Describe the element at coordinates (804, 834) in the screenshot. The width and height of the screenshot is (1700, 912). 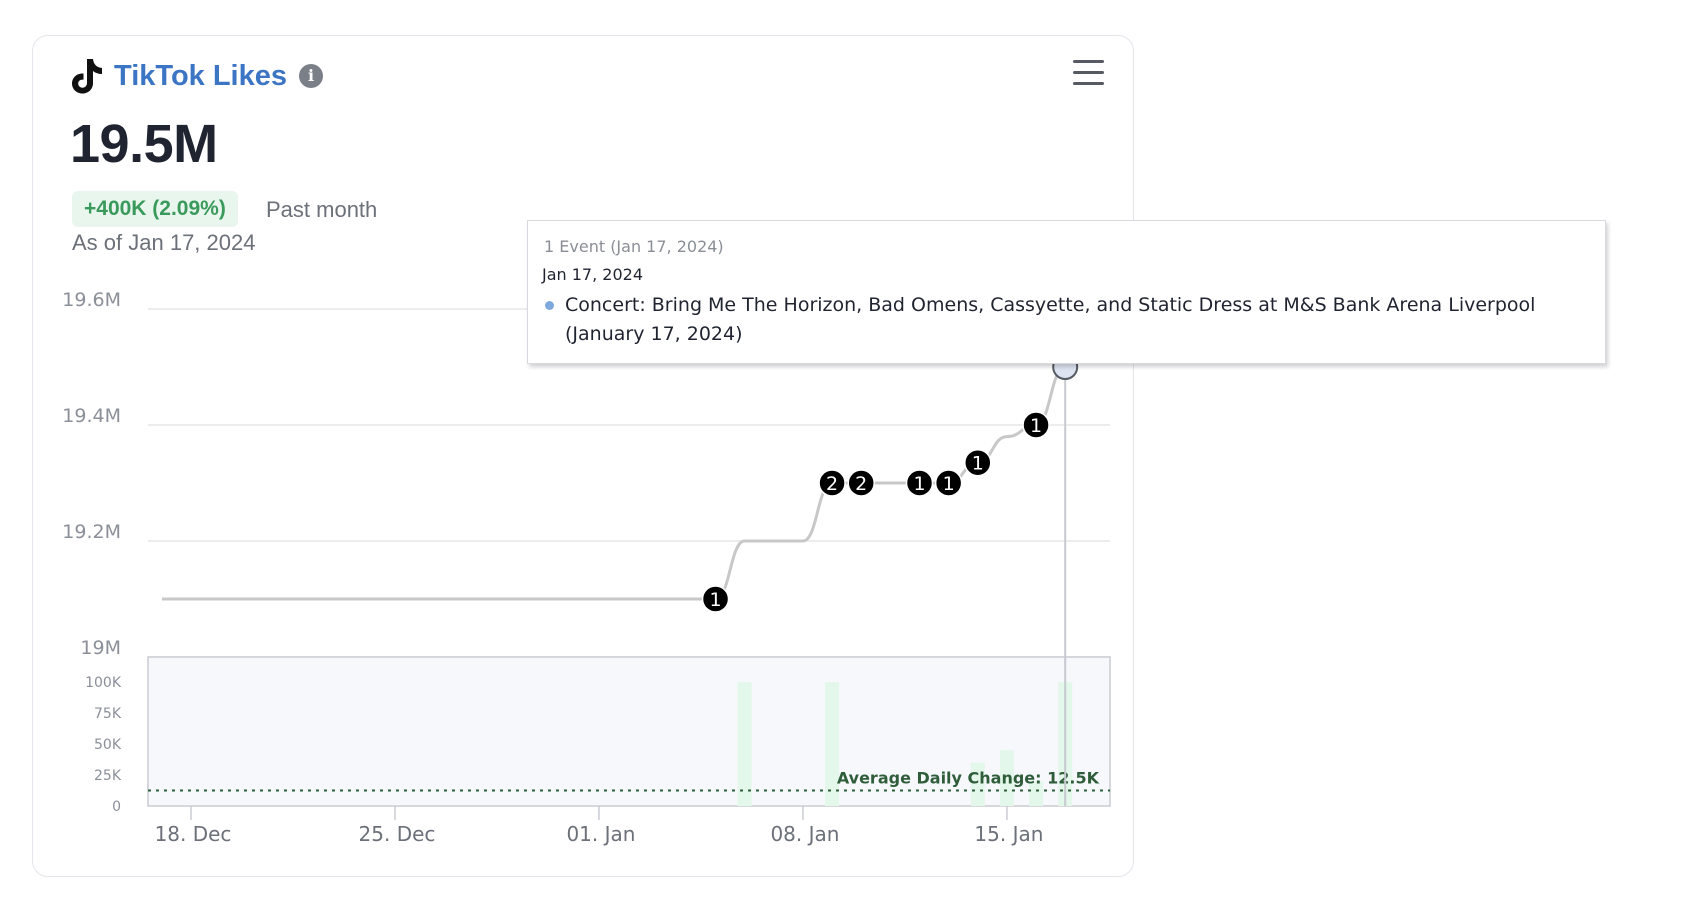
I see `x-tick-label: 08. Jan` at that location.